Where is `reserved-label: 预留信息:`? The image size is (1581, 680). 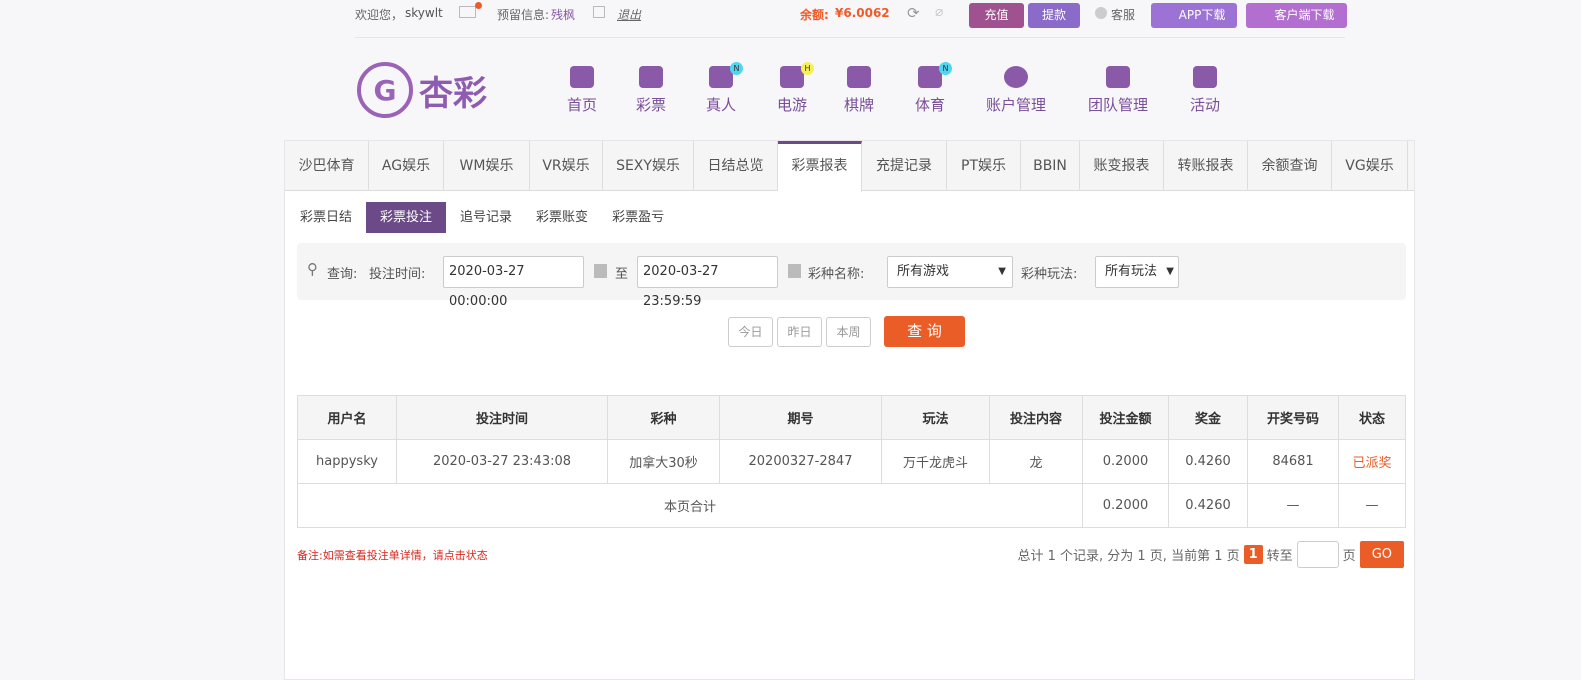 reserved-label: 预留信息: is located at coordinates (523, 15).